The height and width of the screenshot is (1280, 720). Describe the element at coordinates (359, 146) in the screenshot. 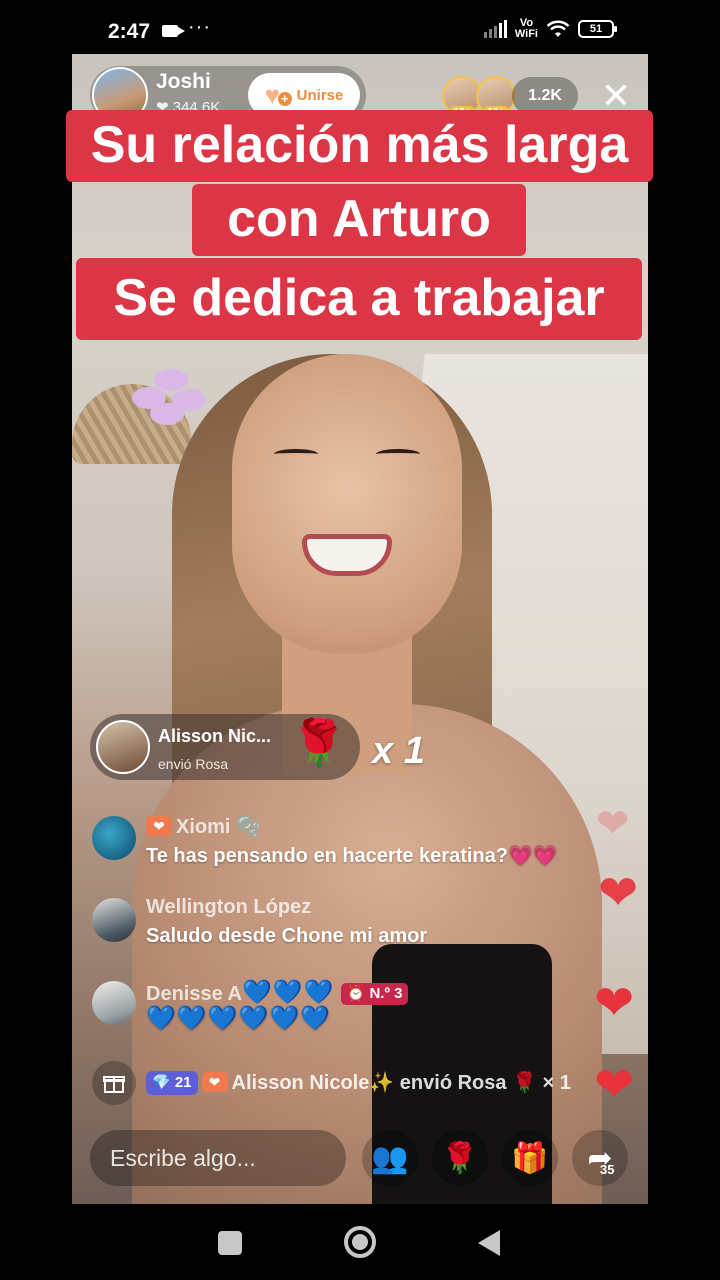

I see `caption-line: Su relación más larga` at that location.